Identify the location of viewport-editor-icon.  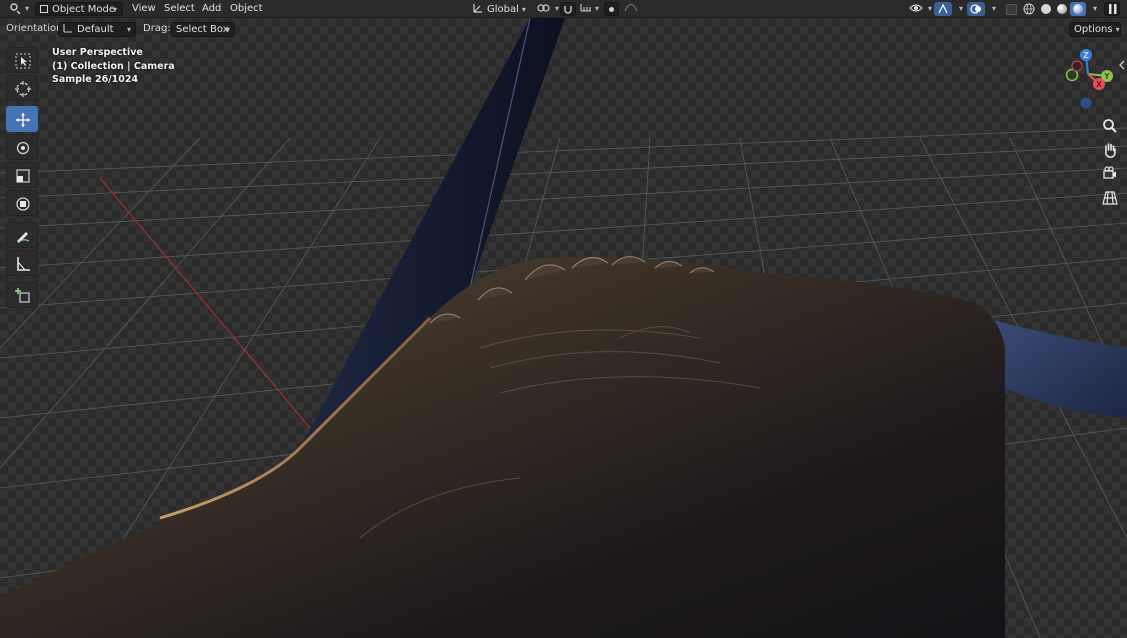
(15, 9).